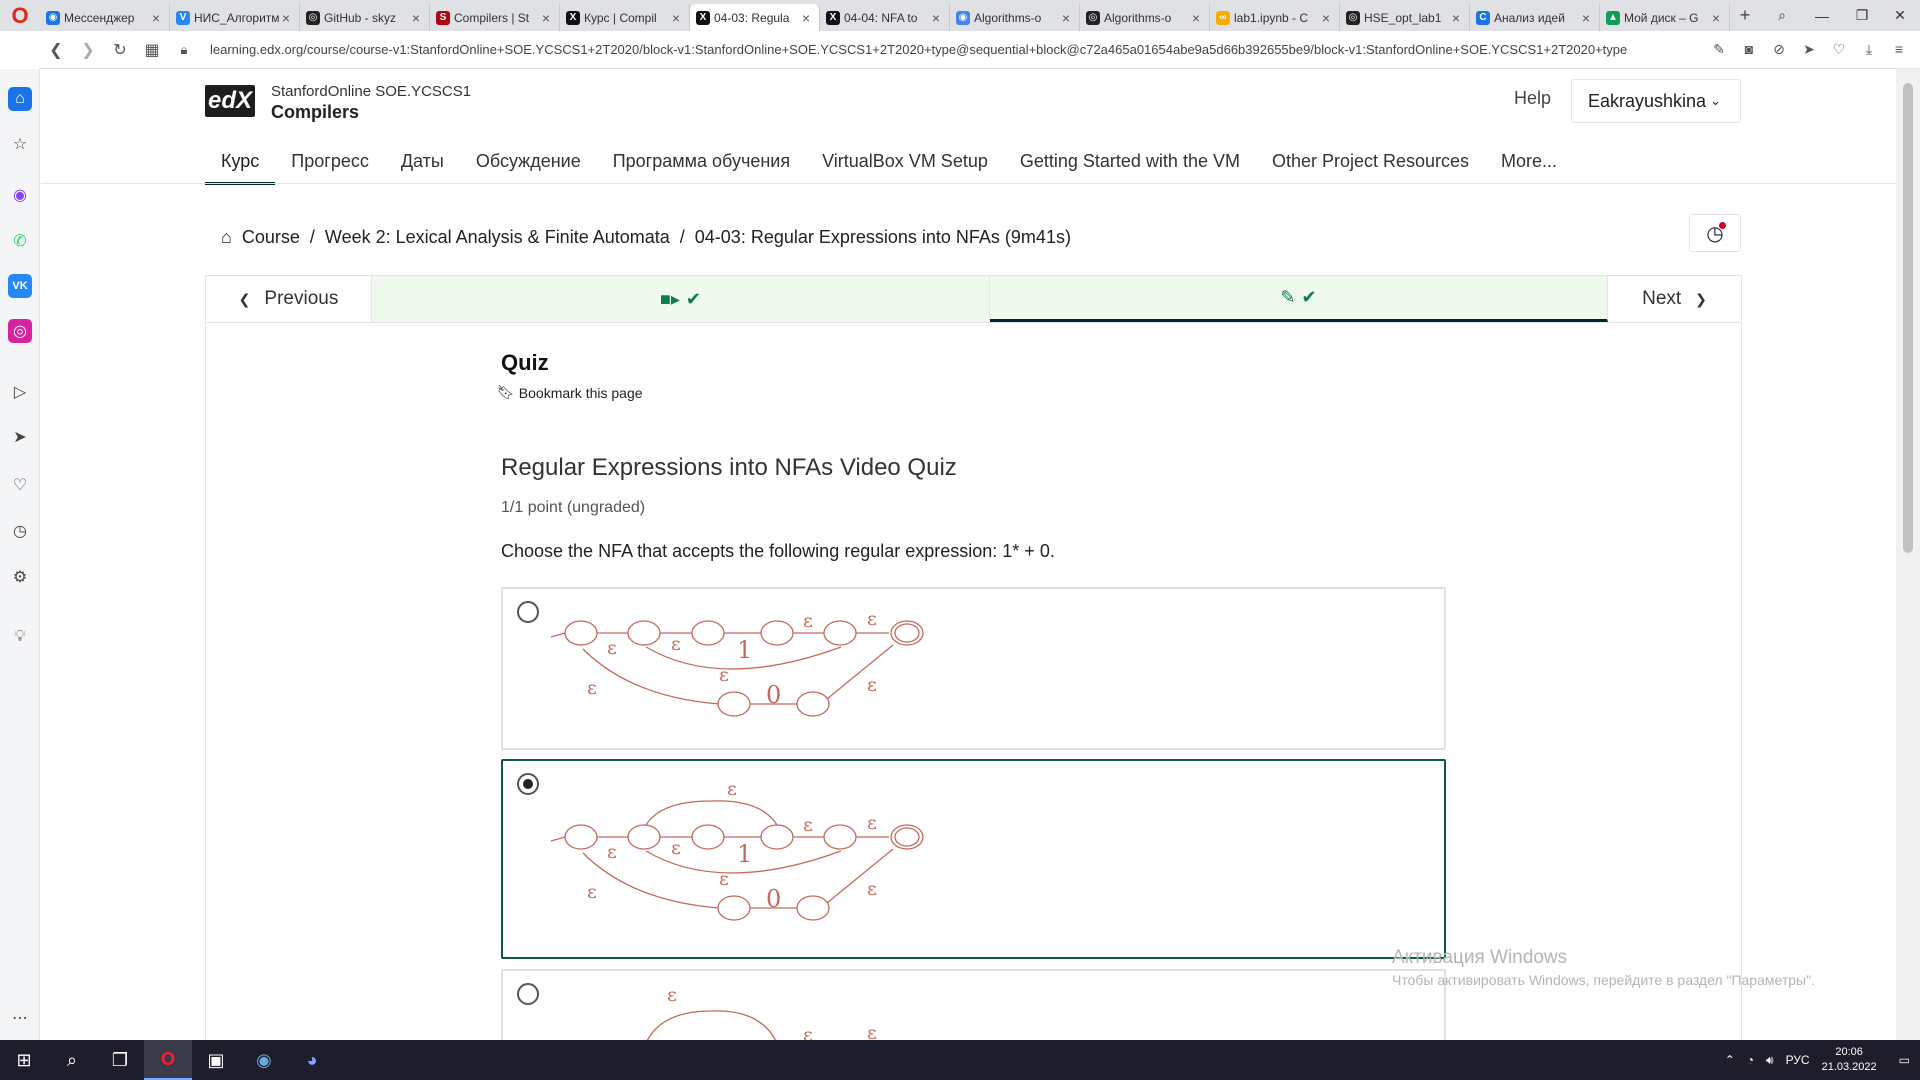 The height and width of the screenshot is (1080, 1920). I want to click on browser-tab: ◉ Algorithms-o ×, so click(1015, 17).